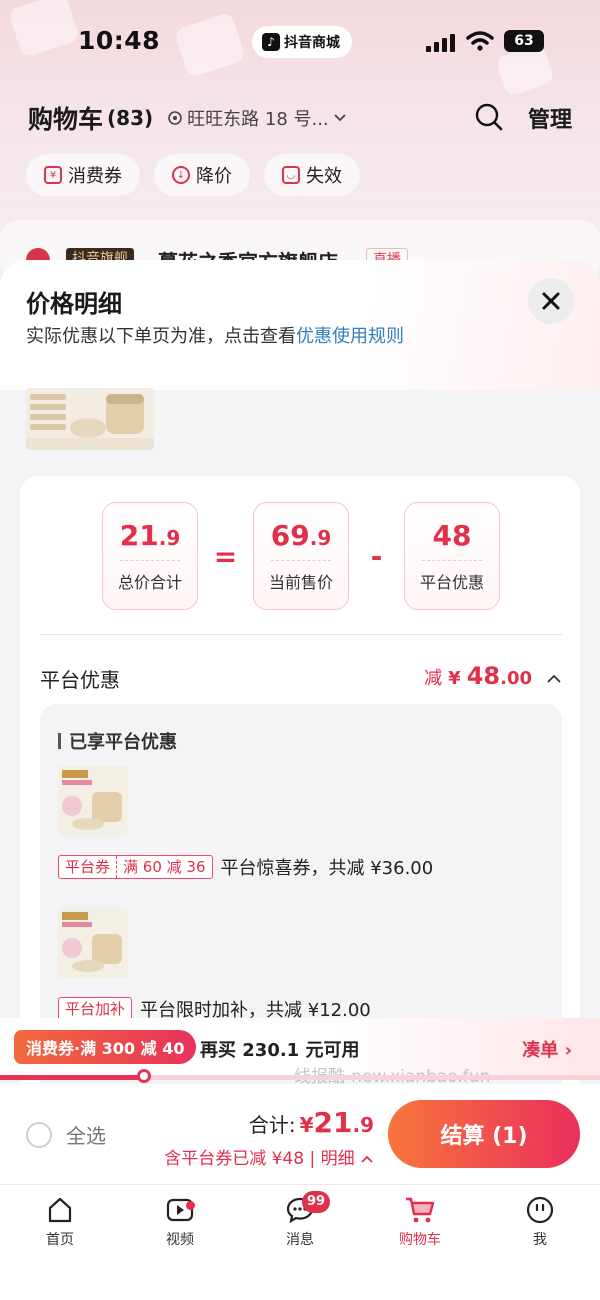 The image size is (600, 1300). I want to click on filter-chips: ¥ 消费券 ↓ 降价 ◡ 失效, so click(193, 175).